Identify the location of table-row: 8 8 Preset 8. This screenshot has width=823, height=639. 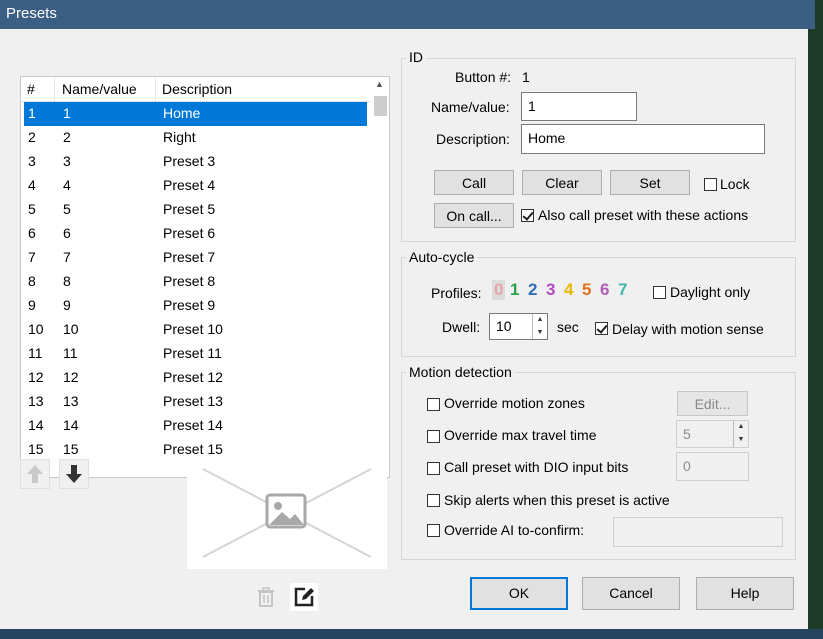
(195, 282).